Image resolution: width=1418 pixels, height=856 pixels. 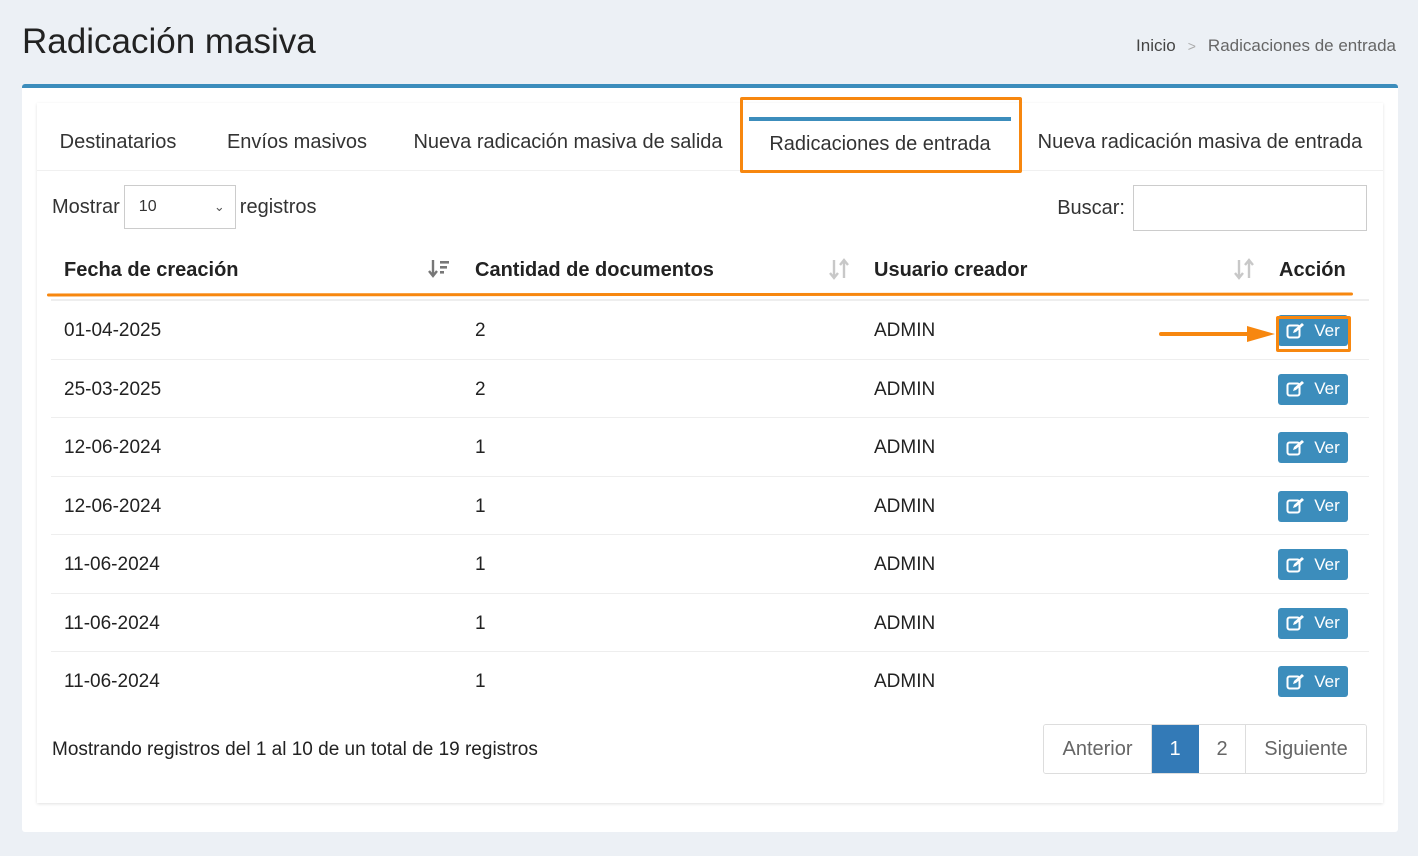 What do you see at coordinates (113, 330) in the screenshot?
I see `cell-fecha: 01-04-2025` at bounding box center [113, 330].